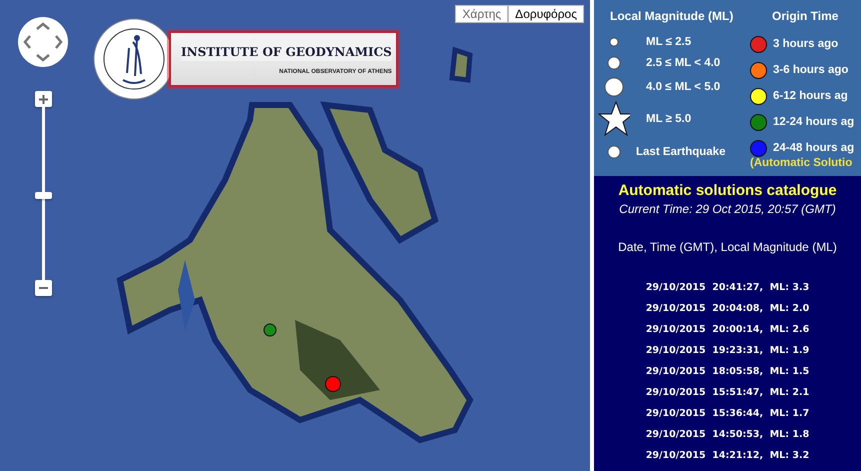 The width and height of the screenshot is (861, 471). I want to click on legend-label: ML ≤ 2.5, so click(668, 42).